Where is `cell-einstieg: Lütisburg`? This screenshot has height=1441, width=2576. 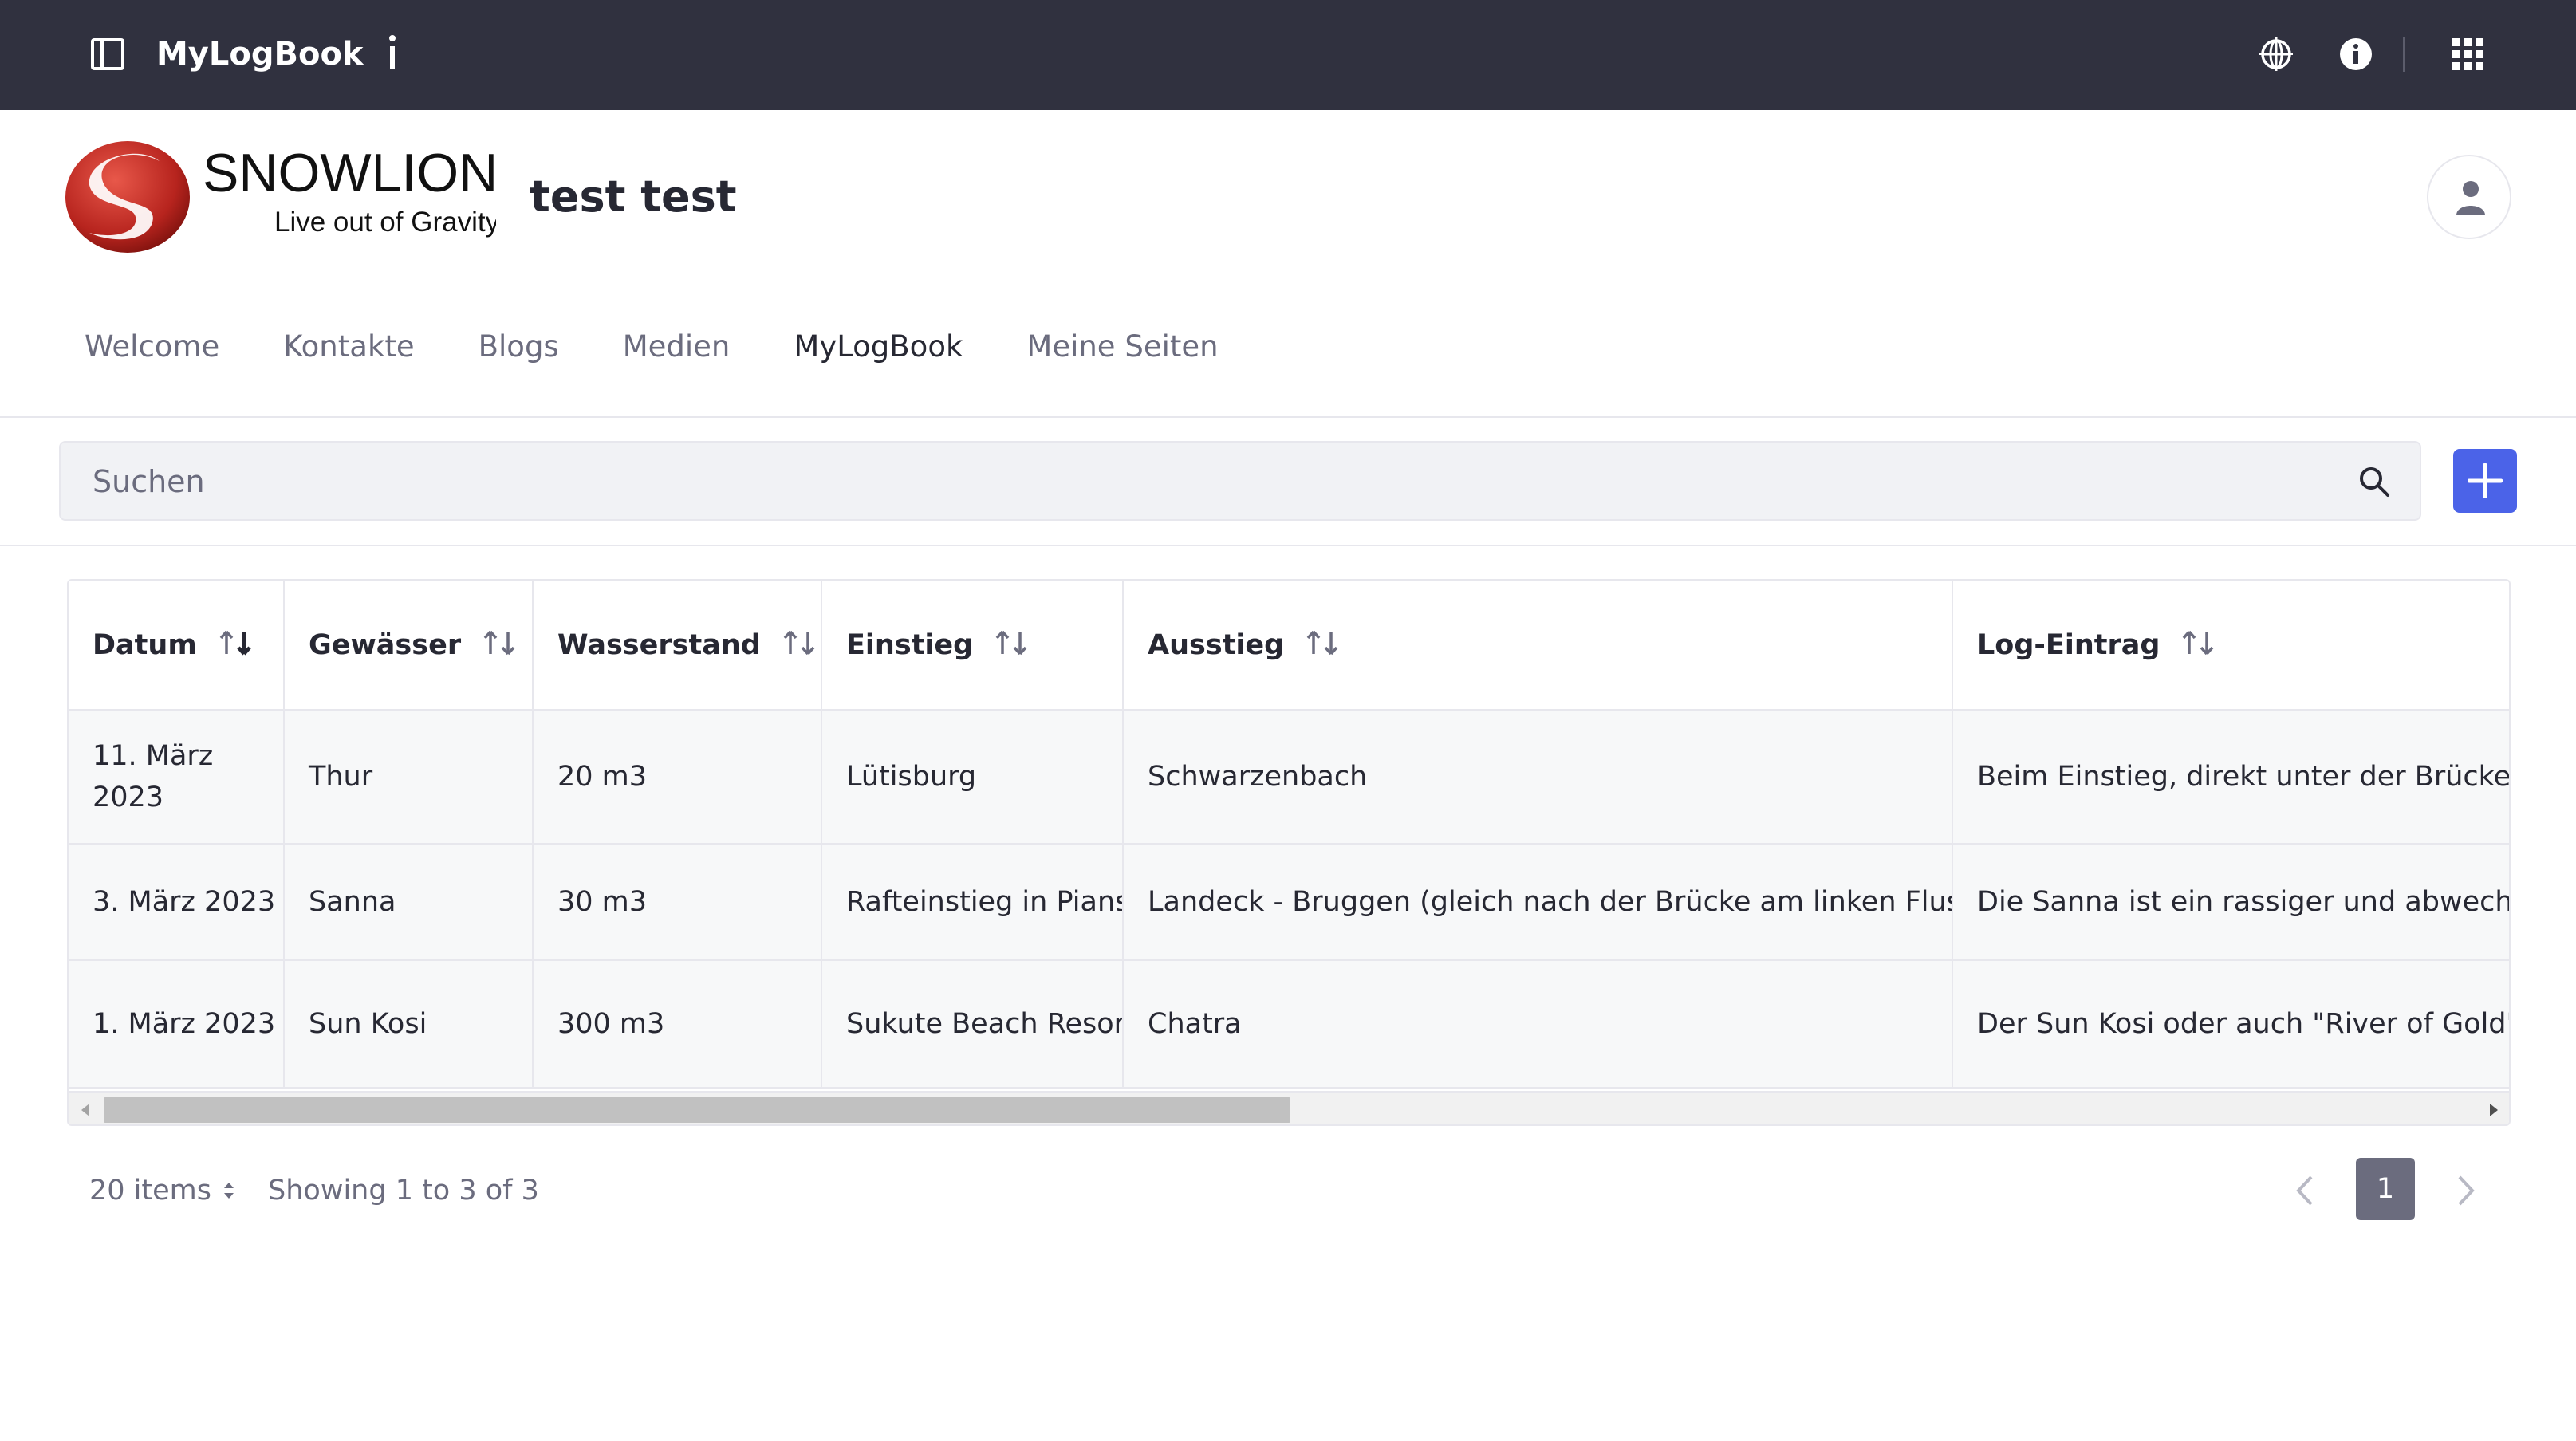
cell-einstieg: Lütisburg is located at coordinates (972, 777).